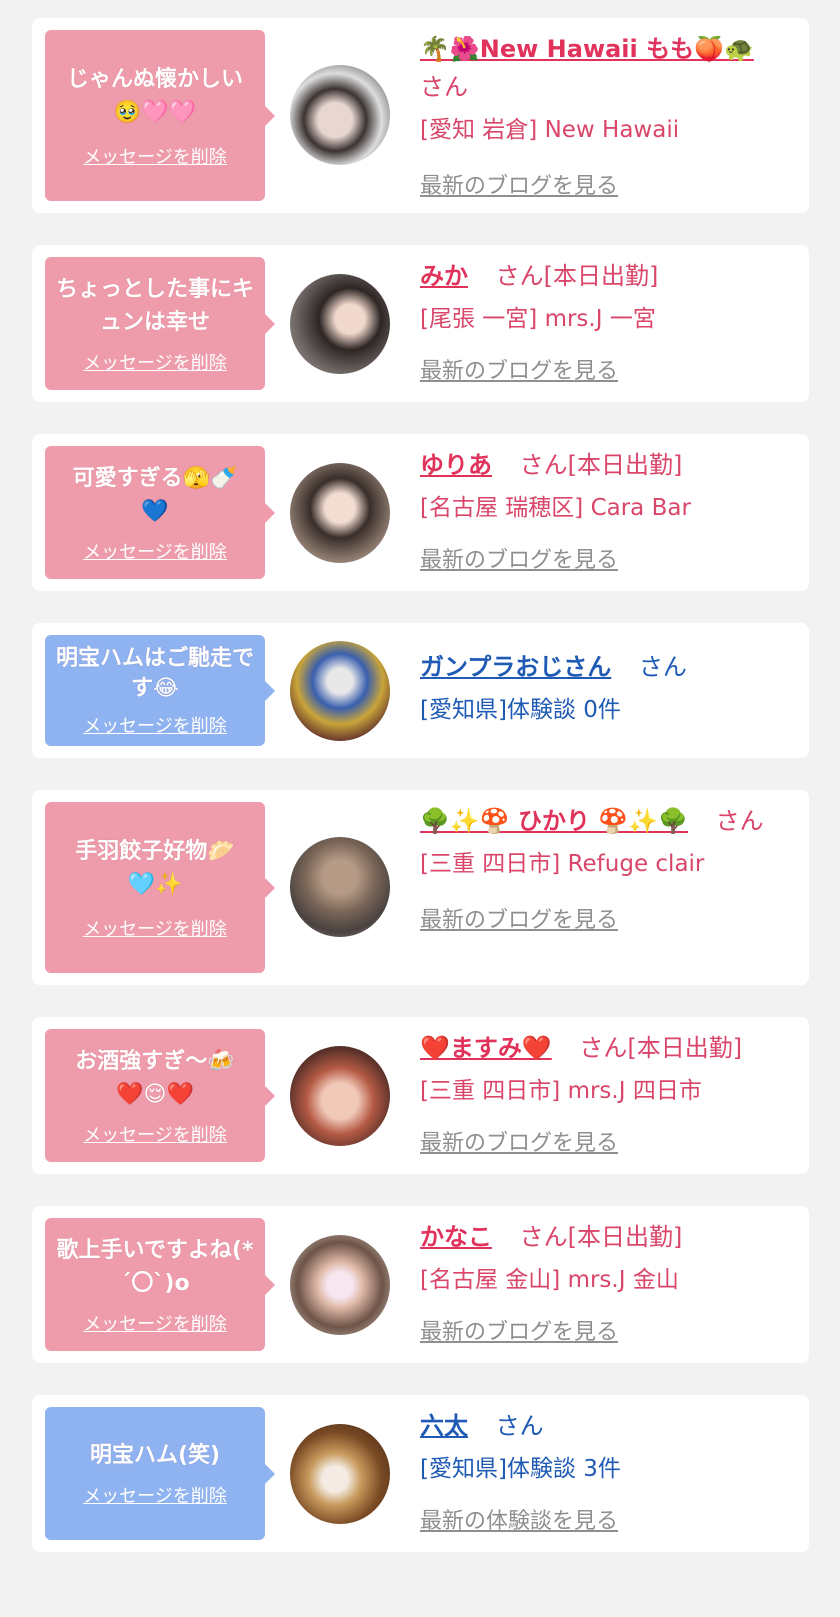 This screenshot has height=1617, width=840. Describe the element at coordinates (520, 1469) in the screenshot. I see `experience-count: [愛知県]体験談 3件` at that location.